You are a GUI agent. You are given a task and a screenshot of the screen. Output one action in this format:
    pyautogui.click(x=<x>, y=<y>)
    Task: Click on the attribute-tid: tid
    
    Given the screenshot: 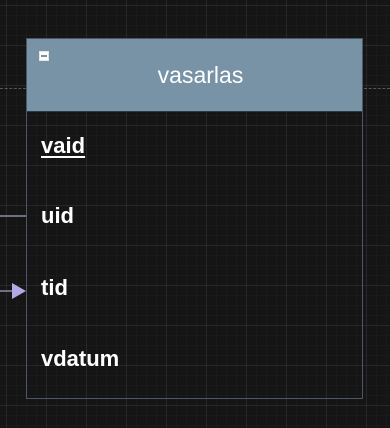 What is the action you would take?
    pyautogui.click(x=54, y=288)
    